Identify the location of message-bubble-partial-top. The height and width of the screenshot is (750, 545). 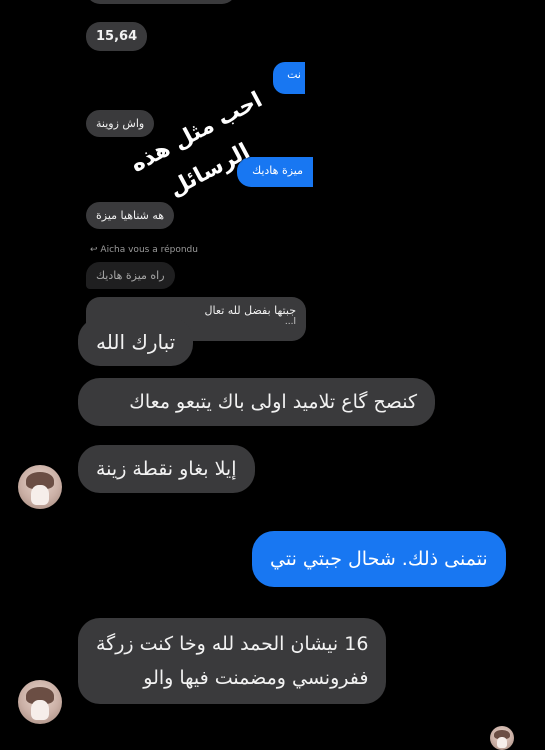
(161, 2).